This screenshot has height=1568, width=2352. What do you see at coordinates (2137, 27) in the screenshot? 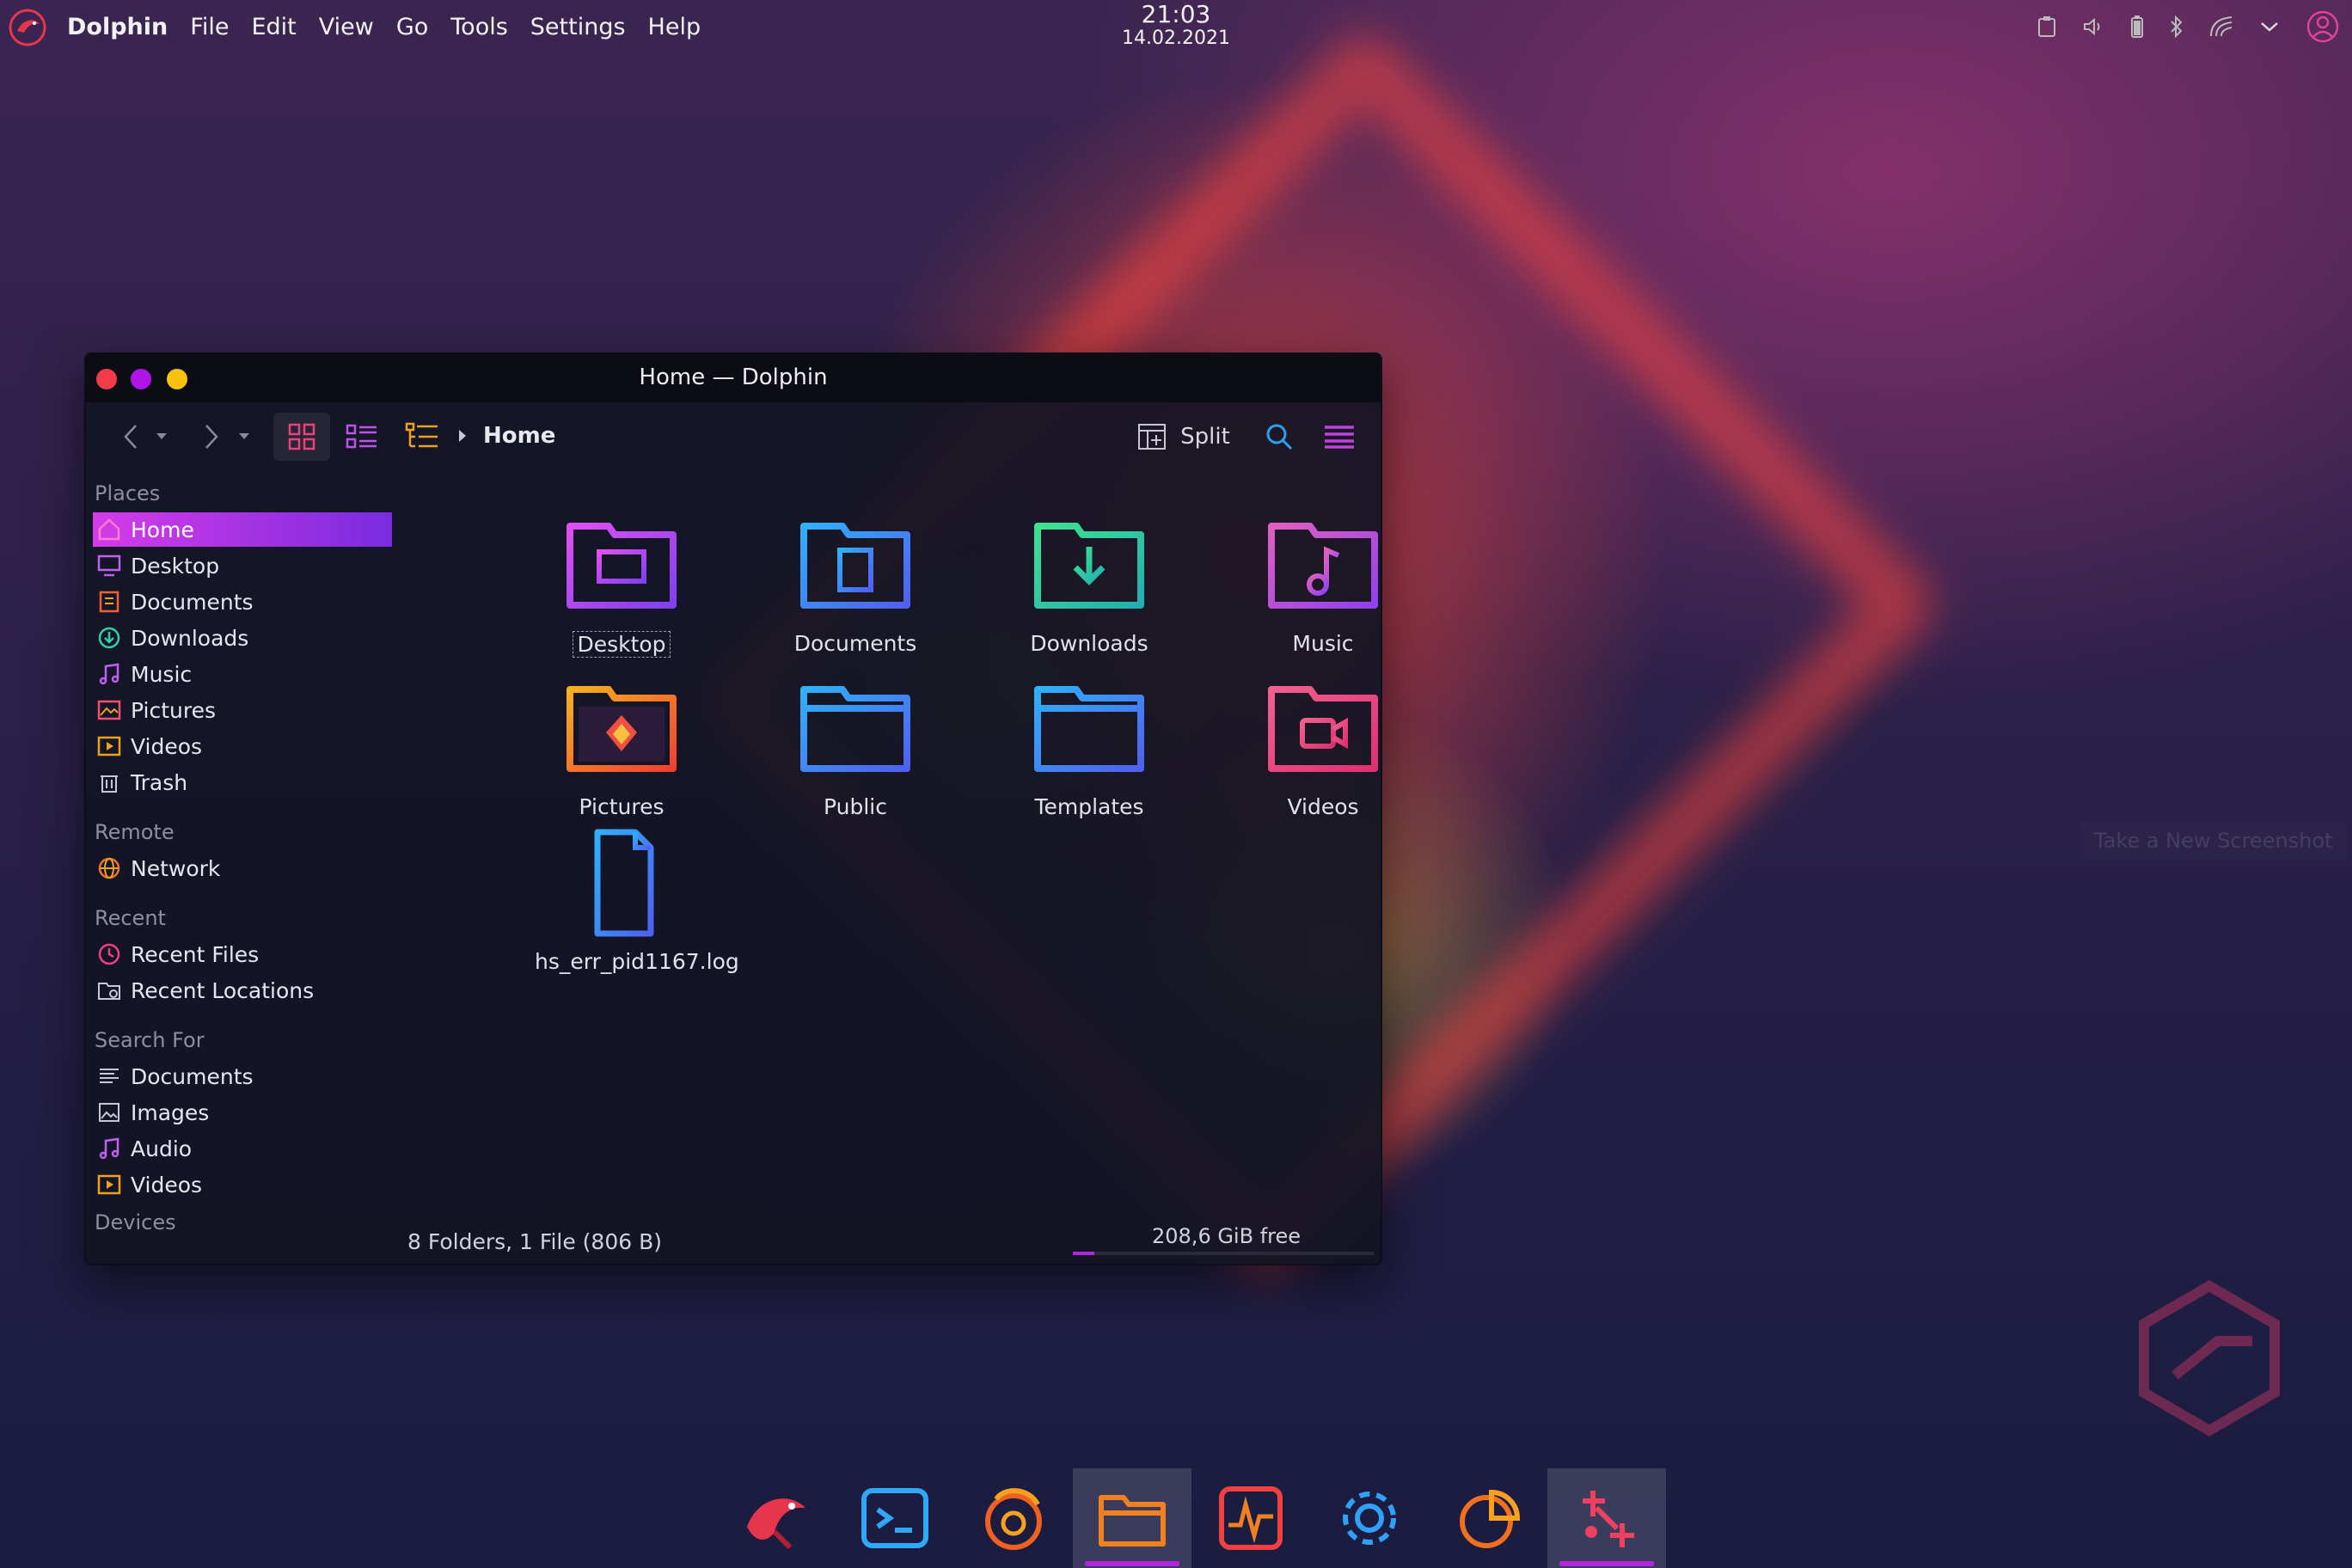
I see `battery-icon` at bounding box center [2137, 27].